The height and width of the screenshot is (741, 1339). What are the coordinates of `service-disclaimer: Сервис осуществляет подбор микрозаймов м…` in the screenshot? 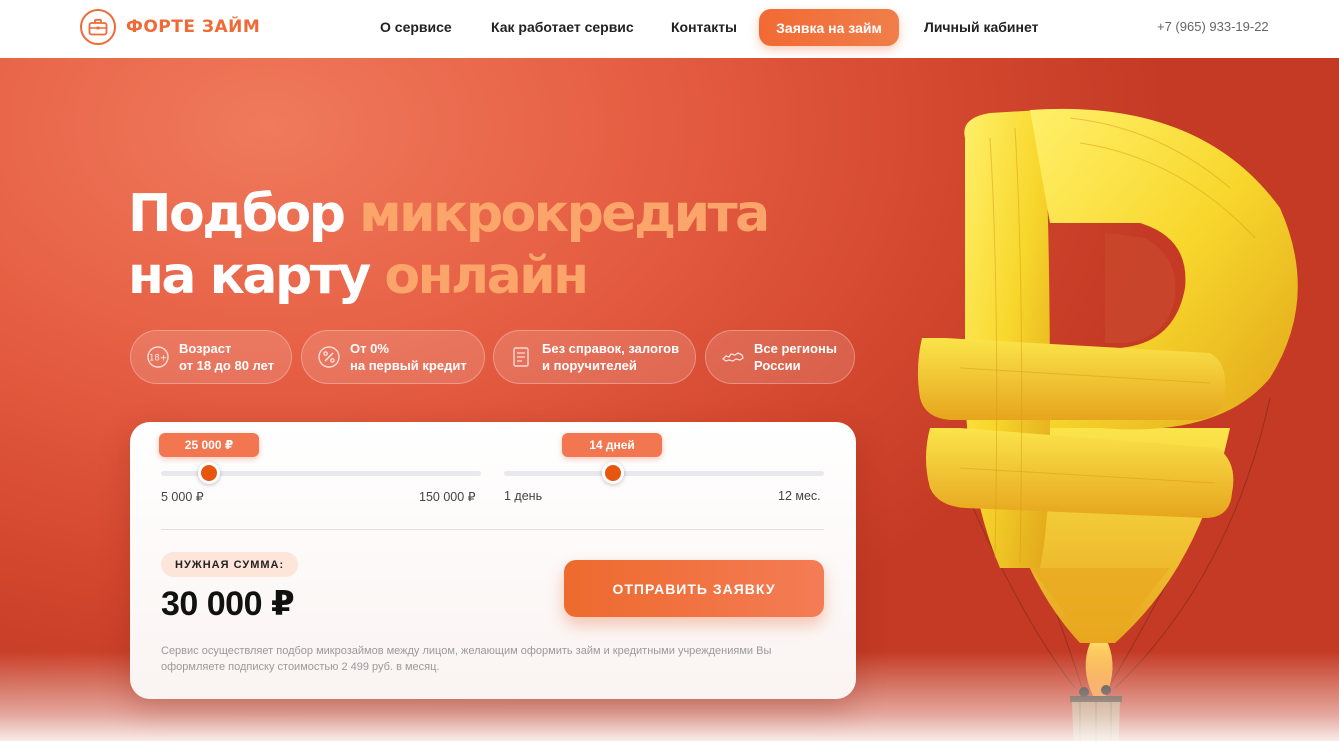 It's located at (466, 659).